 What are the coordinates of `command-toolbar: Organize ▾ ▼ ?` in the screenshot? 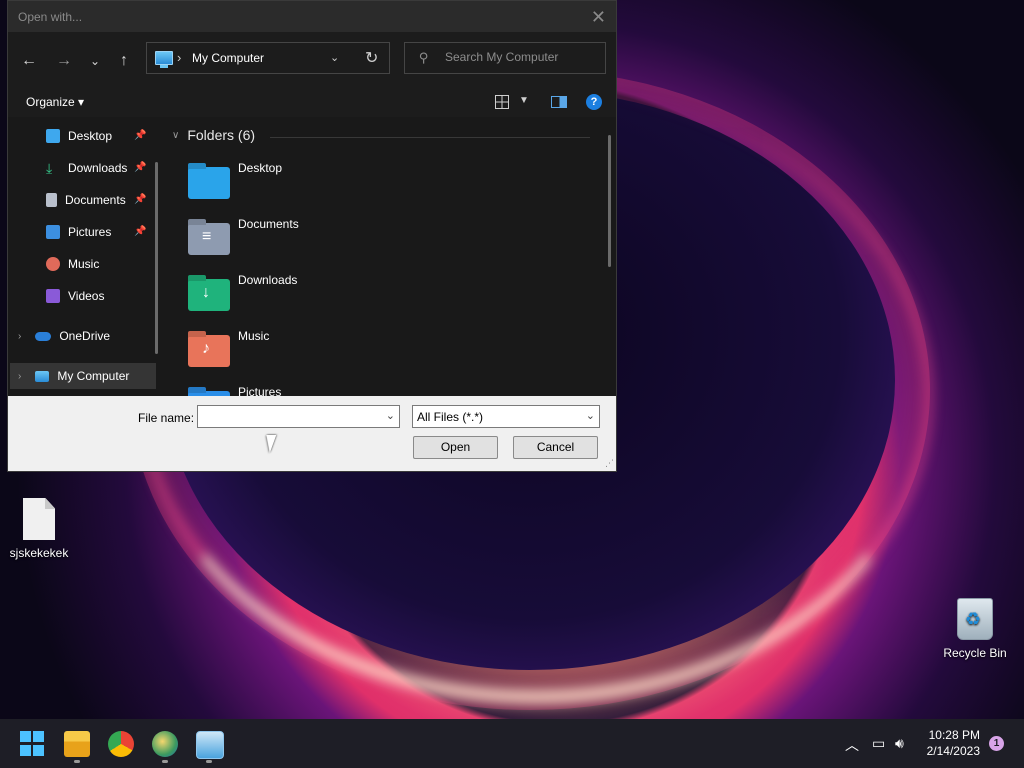 It's located at (312, 103).